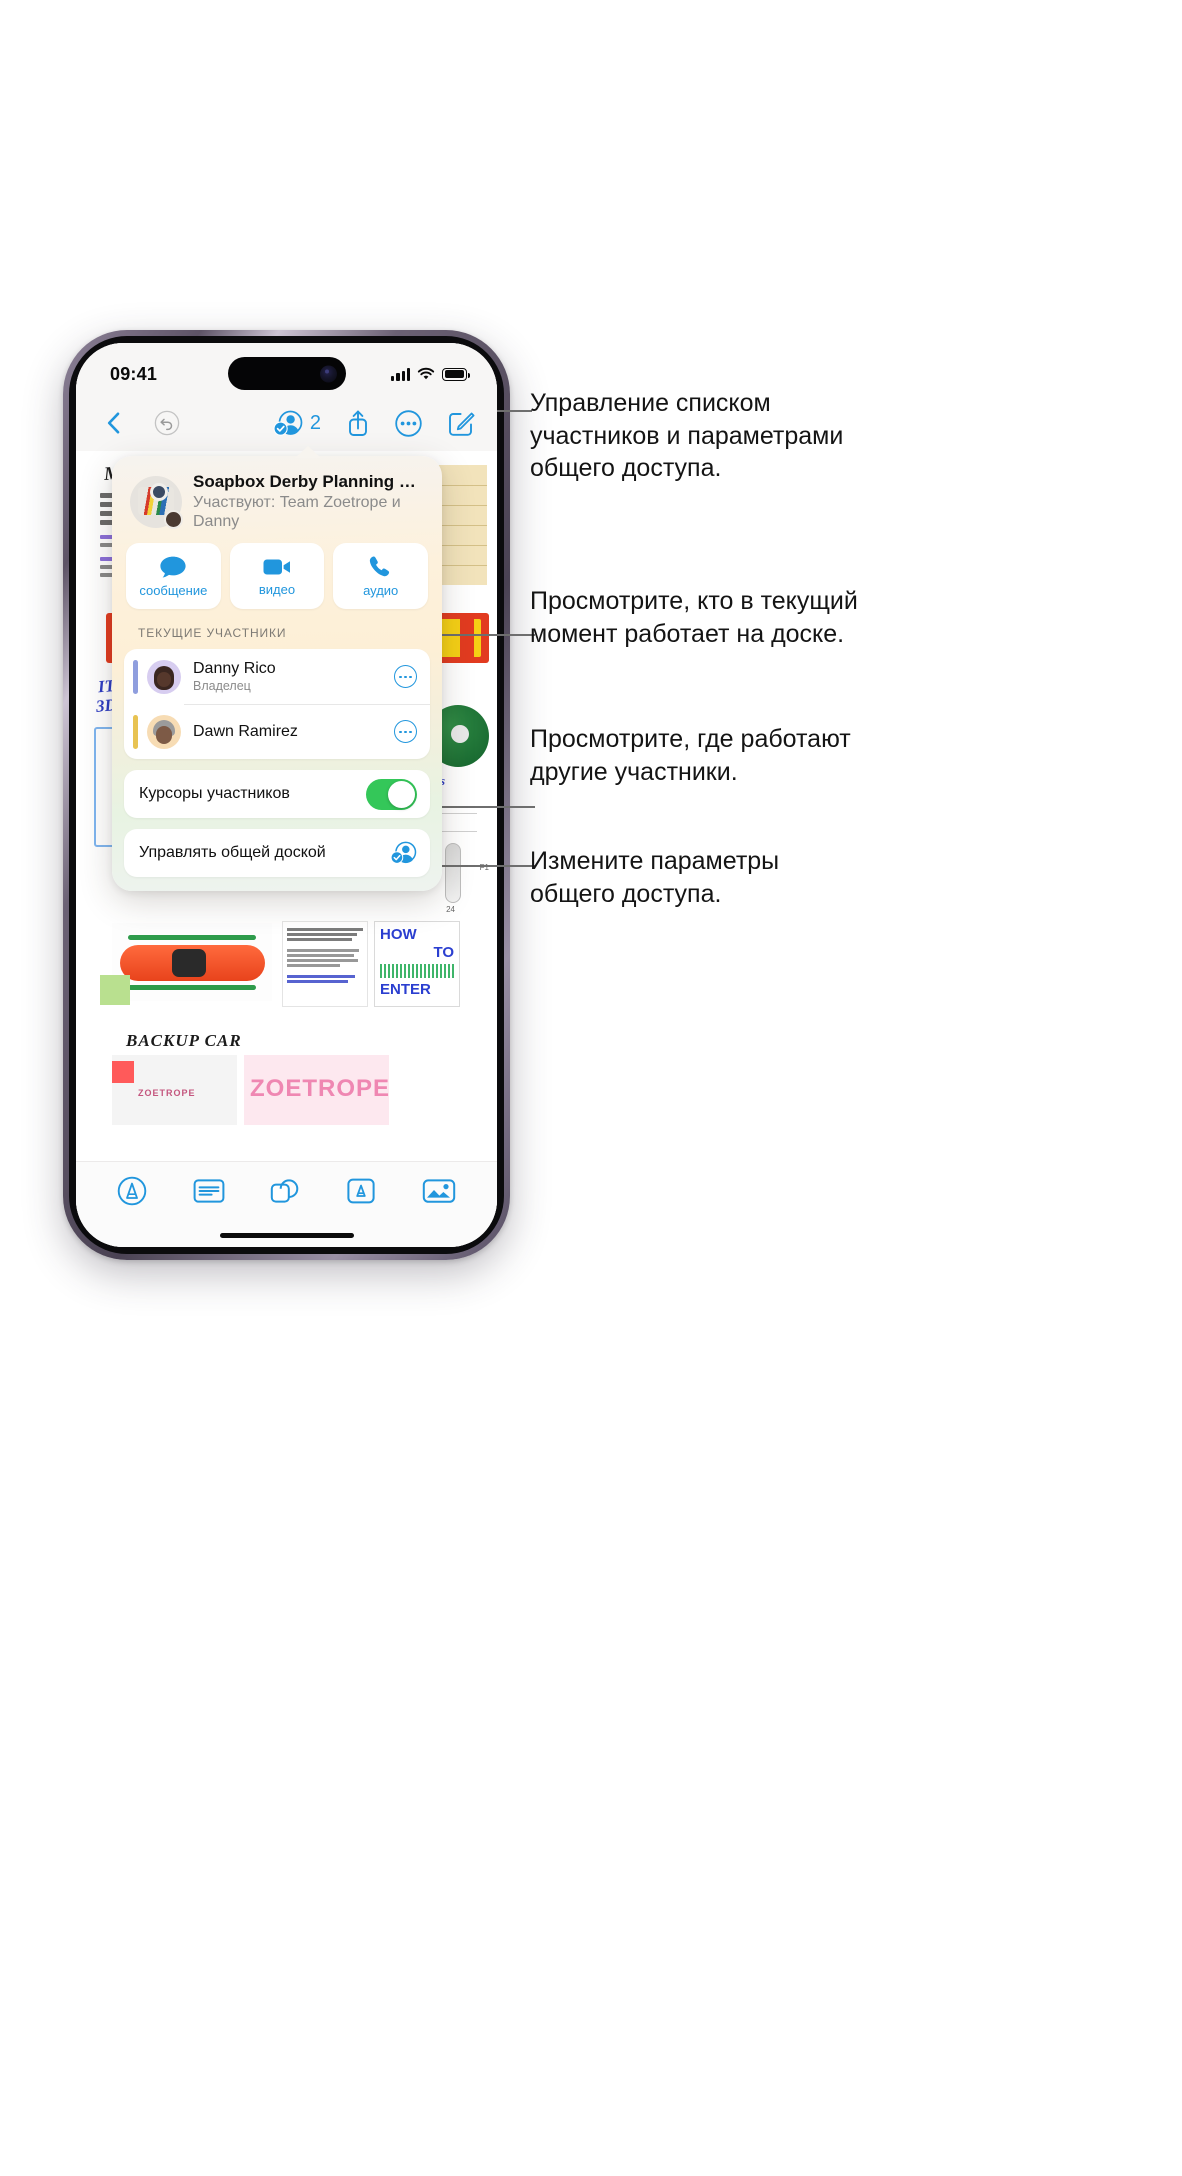 This screenshot has width=1182, height=2176. I want to click on board-red-car-cockpit, so click(189, 963).